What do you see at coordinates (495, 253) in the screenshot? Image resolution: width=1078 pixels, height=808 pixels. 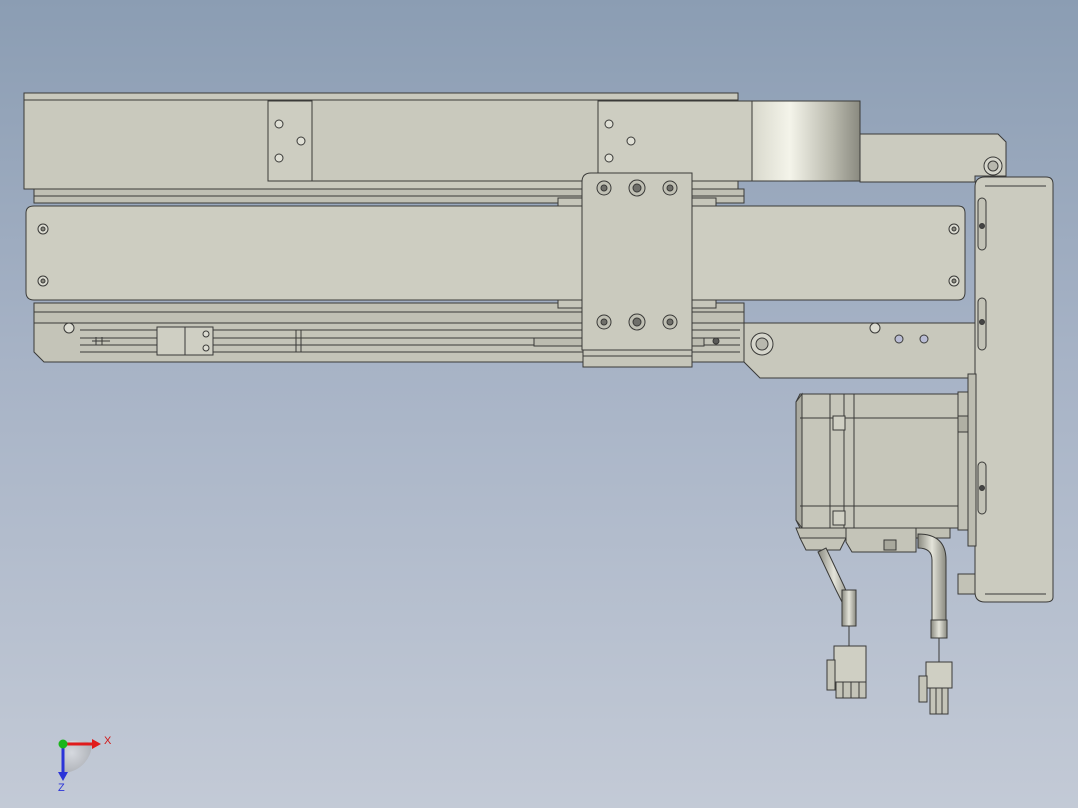 I see `front-side-plate` at bounding box center [495, 253].